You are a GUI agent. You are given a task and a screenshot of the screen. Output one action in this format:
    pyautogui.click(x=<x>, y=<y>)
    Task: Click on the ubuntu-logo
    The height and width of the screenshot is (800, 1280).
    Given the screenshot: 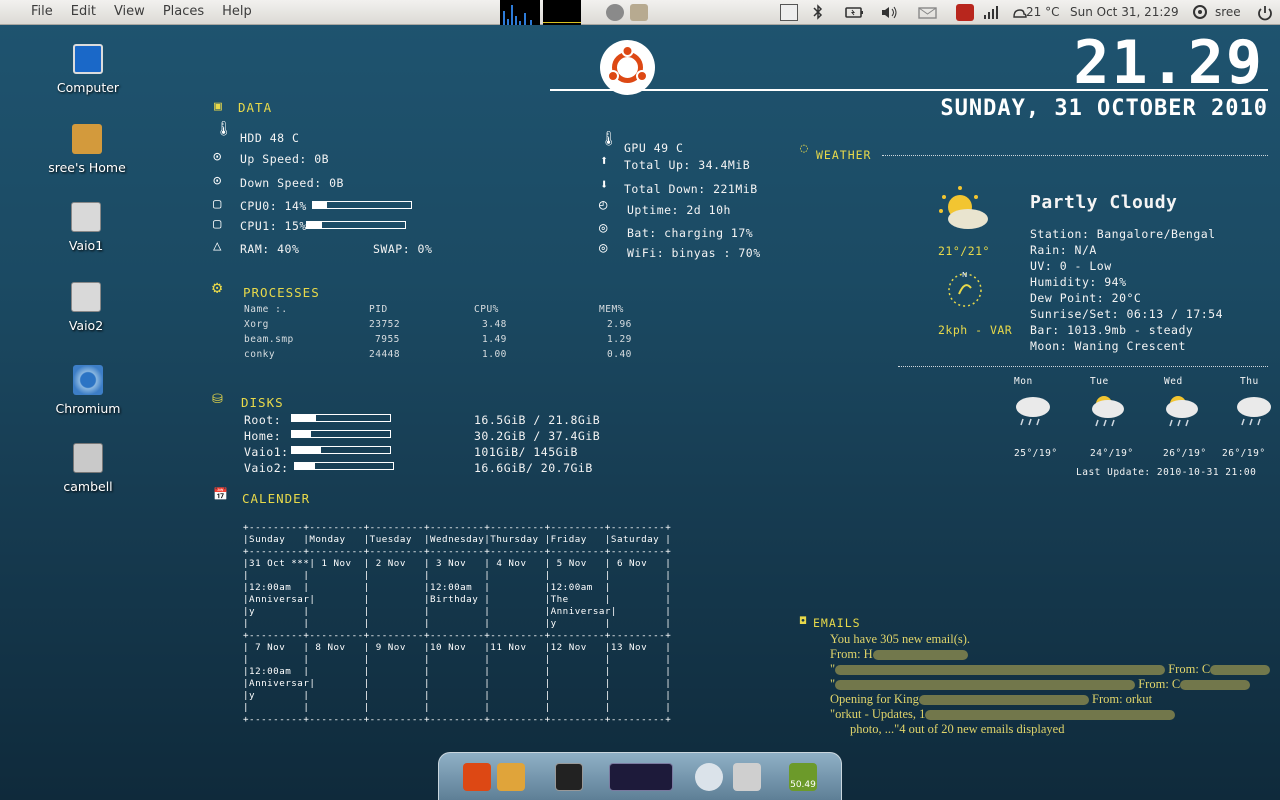 What is the action you would take?
    pyautogui.click(x=627, y=67)
    